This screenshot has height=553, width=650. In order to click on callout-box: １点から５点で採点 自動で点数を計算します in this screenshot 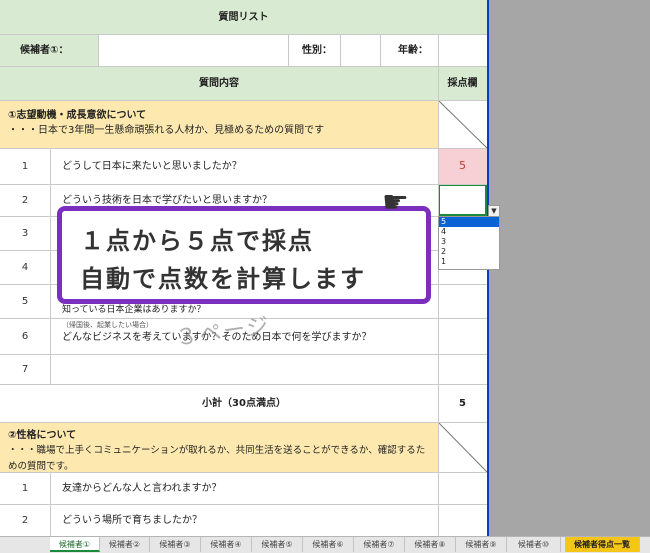, I will do `click(244, 255)`.